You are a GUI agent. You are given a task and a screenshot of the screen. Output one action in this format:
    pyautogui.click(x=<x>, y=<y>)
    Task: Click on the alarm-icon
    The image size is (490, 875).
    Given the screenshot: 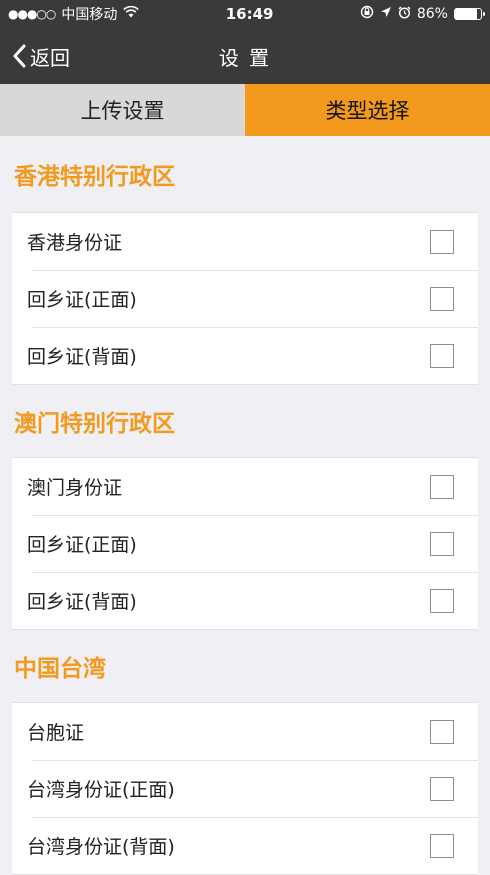 What is the action you would take?
    pyautogui.click(x=404, y=14)
    